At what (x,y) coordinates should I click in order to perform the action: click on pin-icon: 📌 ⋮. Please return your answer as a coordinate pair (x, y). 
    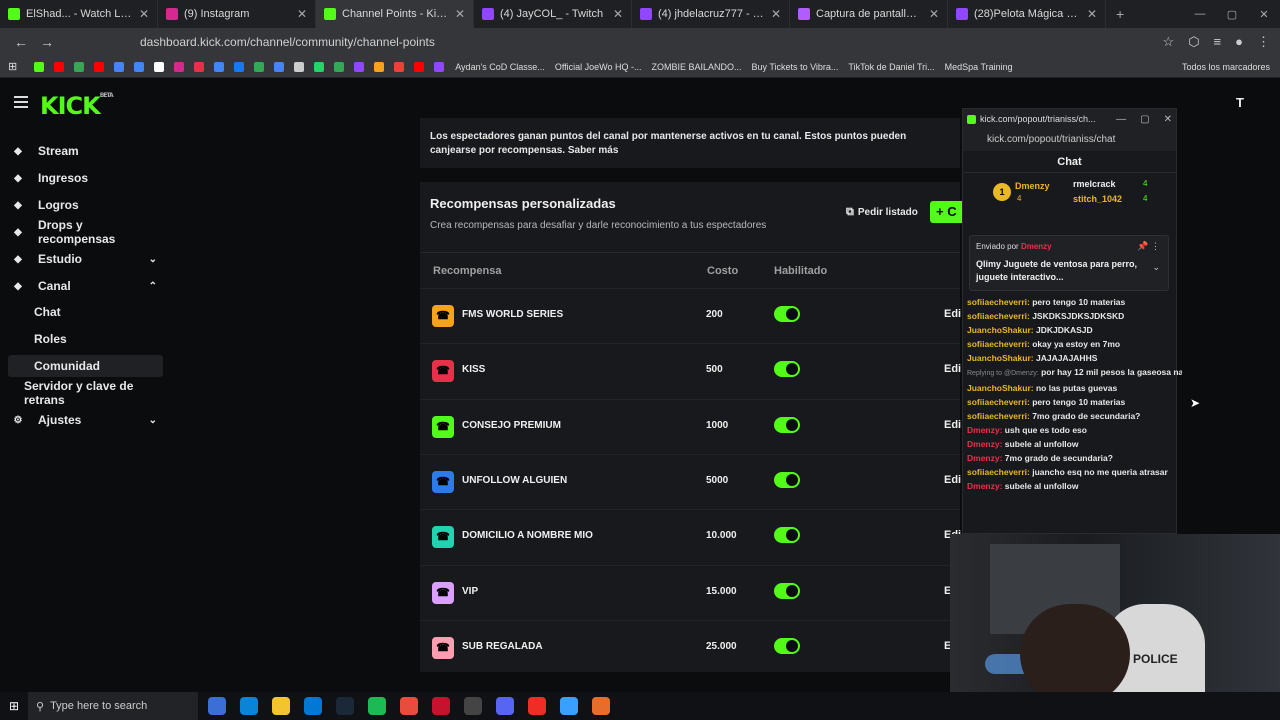
    Looking at the image, I should click on (1148, 246).